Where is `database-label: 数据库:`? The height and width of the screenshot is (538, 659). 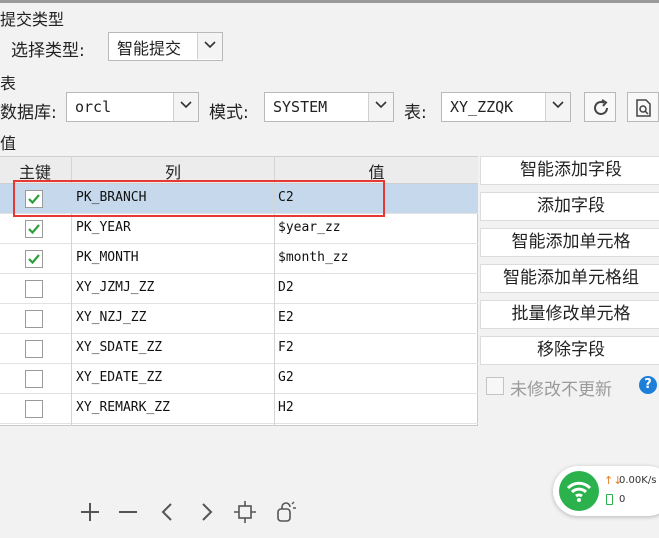 database-label: 数据库: is located at coordinates (28, 113).